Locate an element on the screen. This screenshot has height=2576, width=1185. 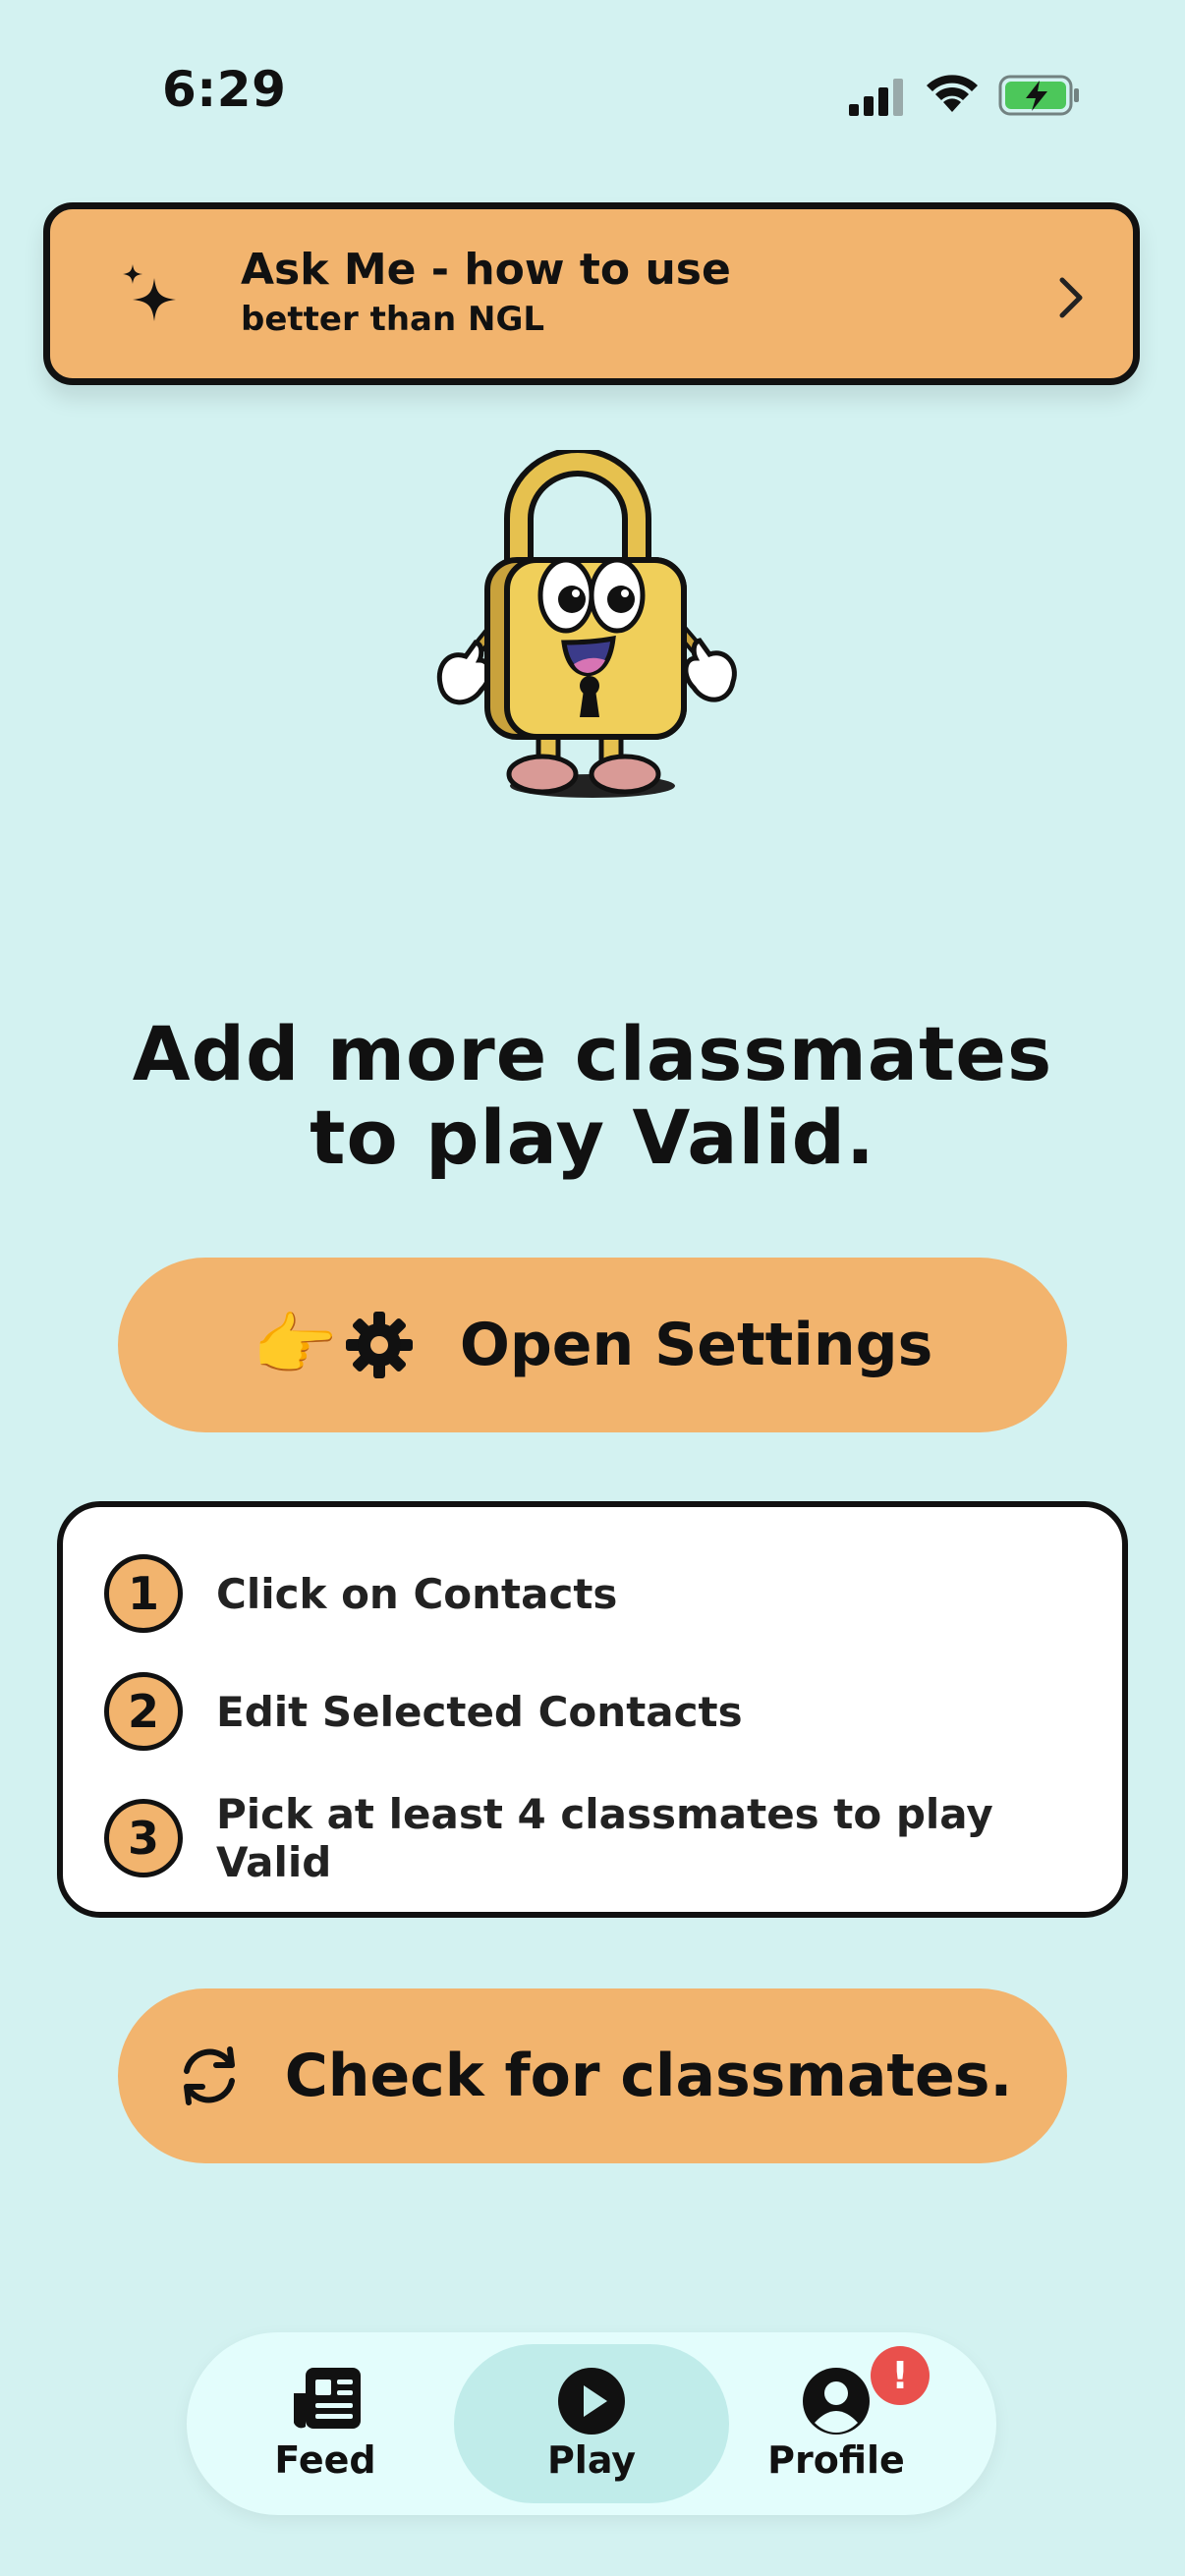
newspaper-icon is located at coordinates (327, 2398).